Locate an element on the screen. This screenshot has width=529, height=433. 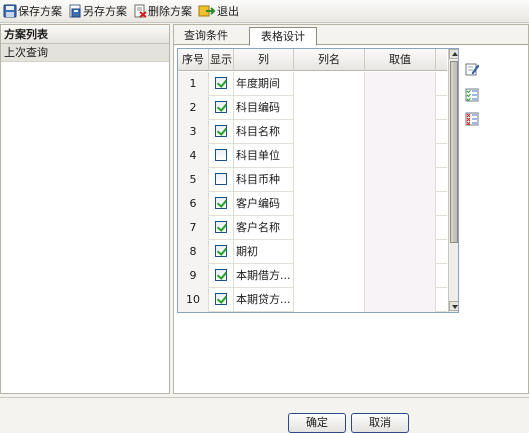
edit-icon is located at coordinates (472, 69).